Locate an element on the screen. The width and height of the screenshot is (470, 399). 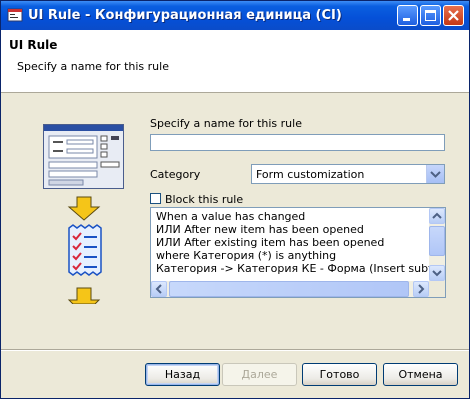
chevron-left-icon is located at coordinates (158, 289).